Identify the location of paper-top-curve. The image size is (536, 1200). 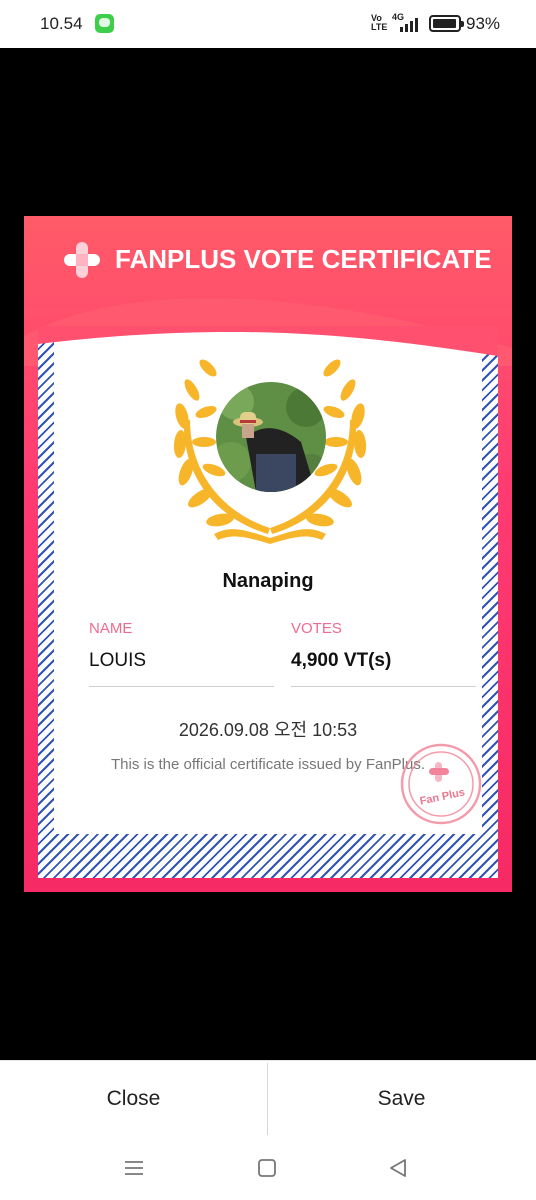
(268, 341).